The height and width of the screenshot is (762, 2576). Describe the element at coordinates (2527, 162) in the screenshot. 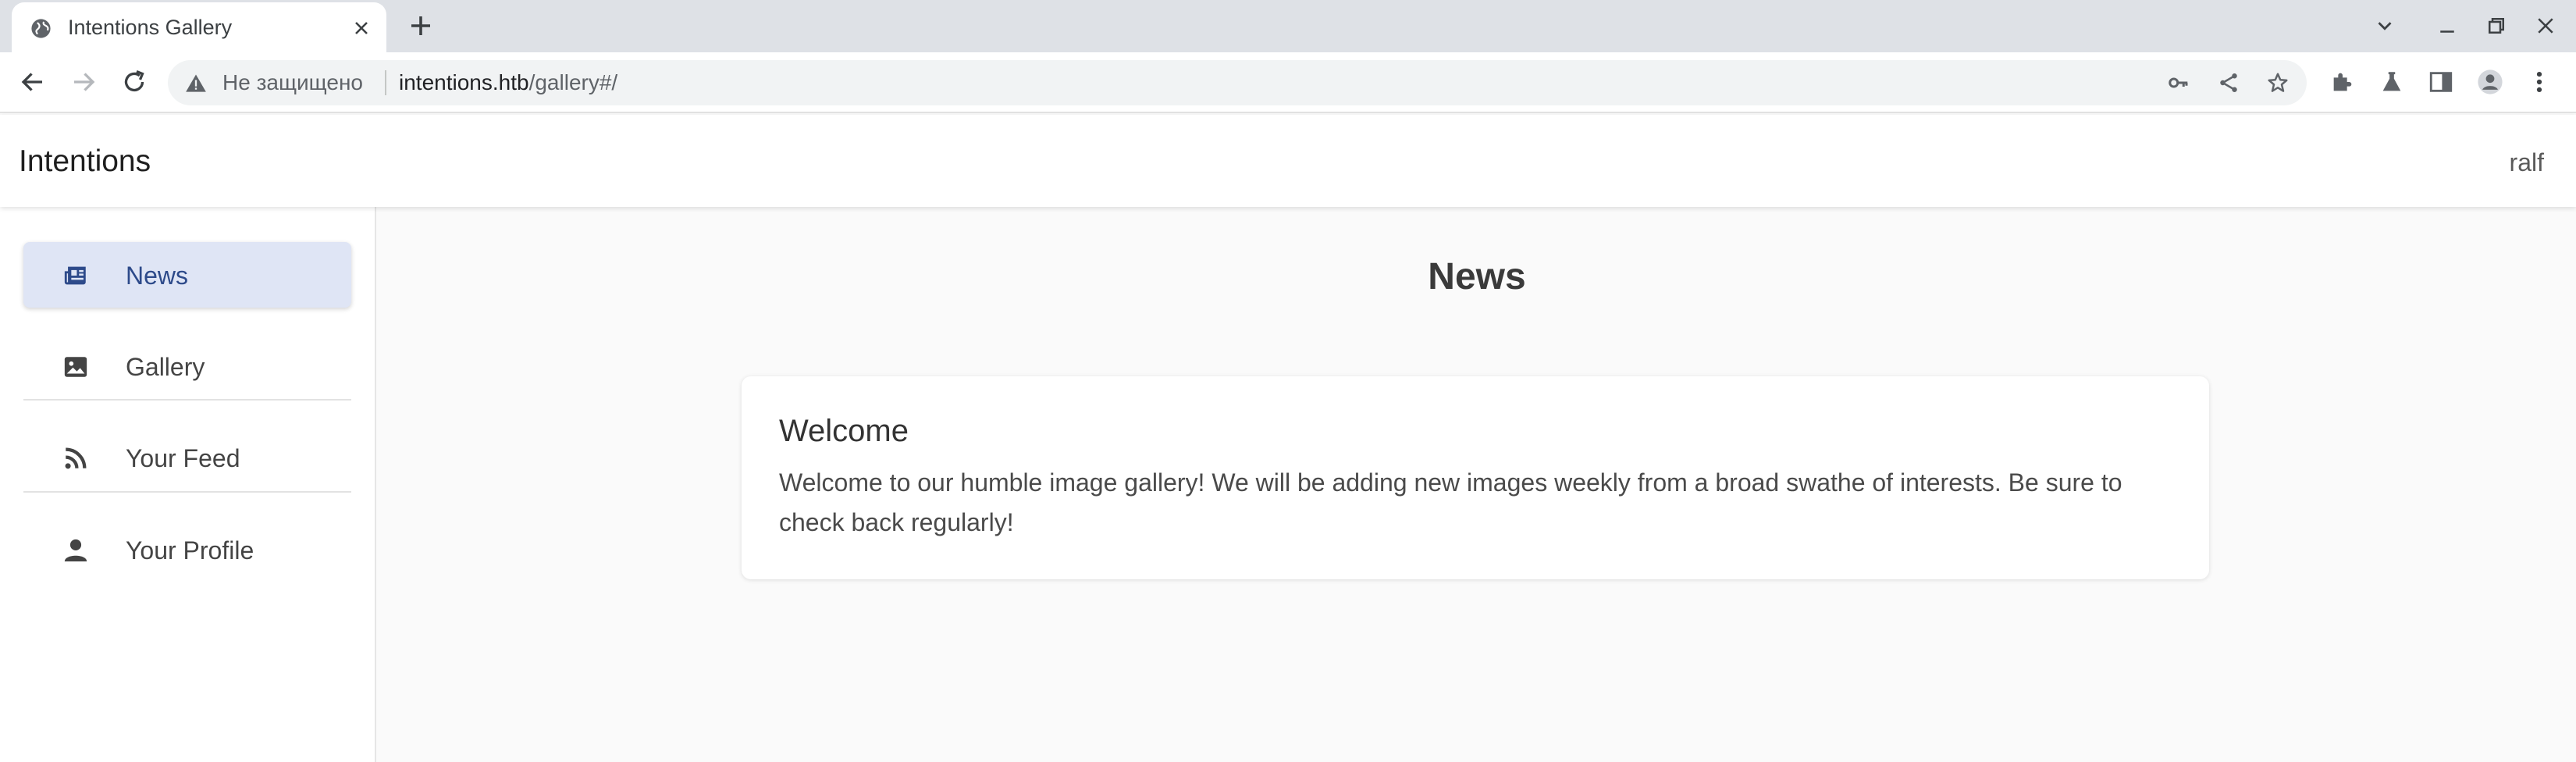

I see `user-menu: ralf` at that location.